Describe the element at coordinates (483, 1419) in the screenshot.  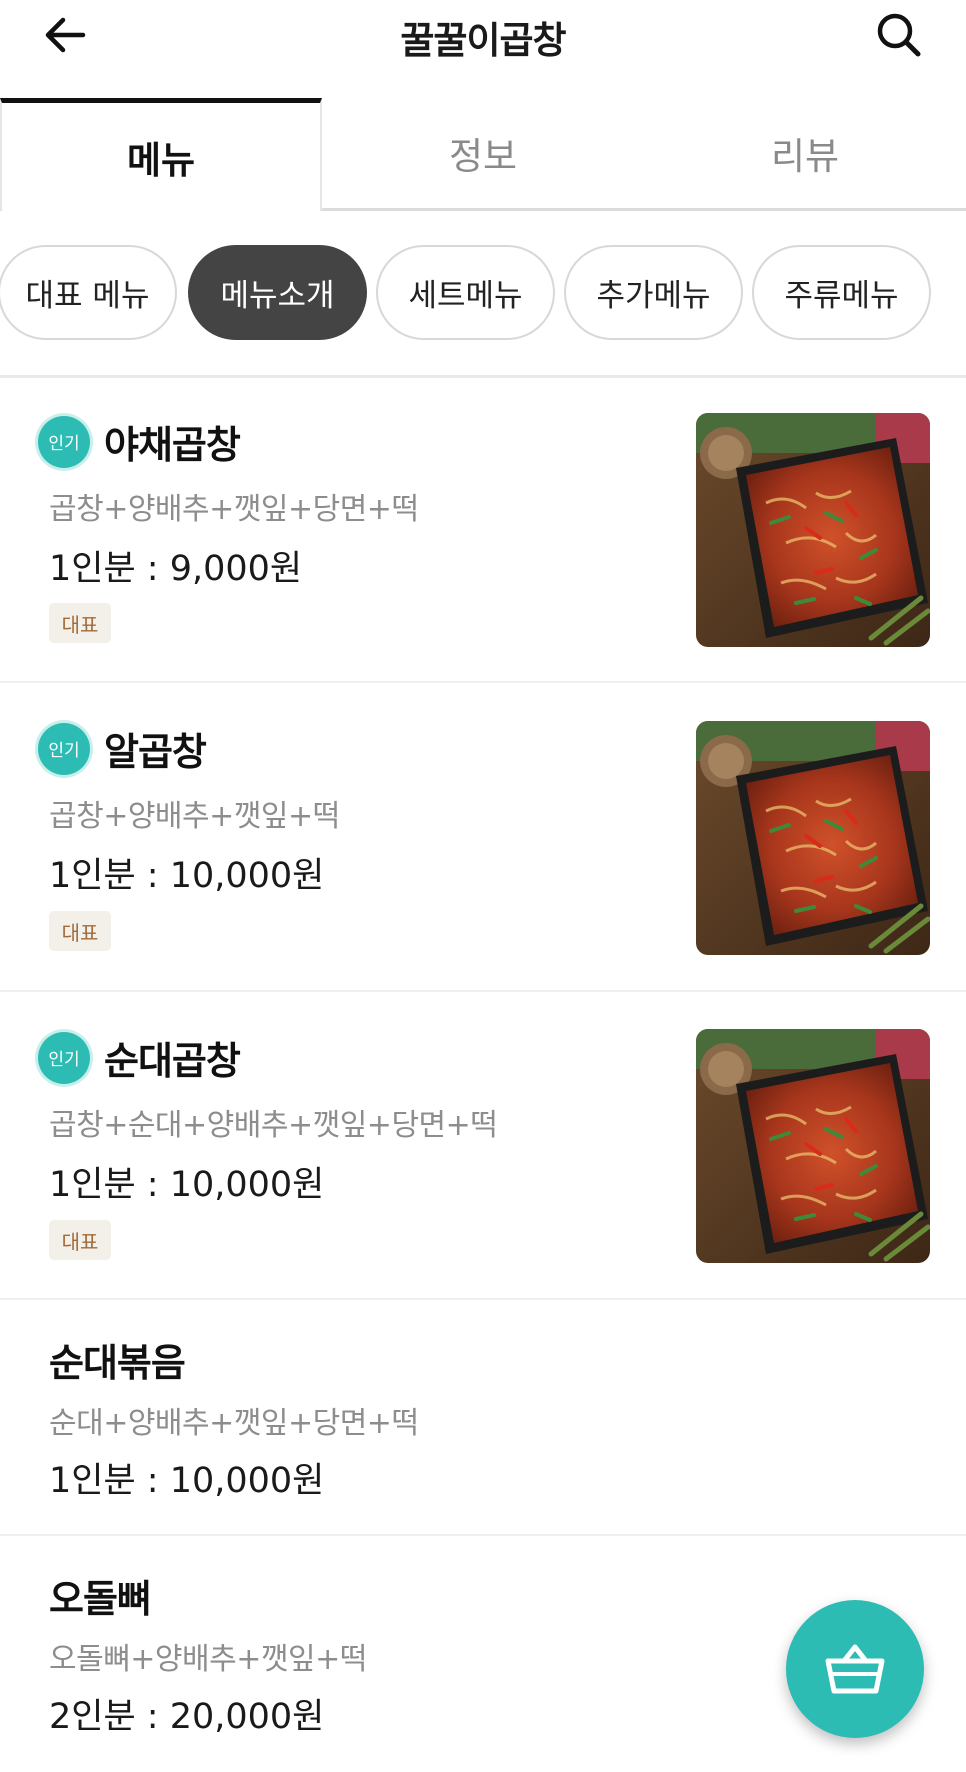
I see `menu-item: 순대볶음 순대+양배추+깻잎+당면+떡 1인분 : 10,000원` at that location.